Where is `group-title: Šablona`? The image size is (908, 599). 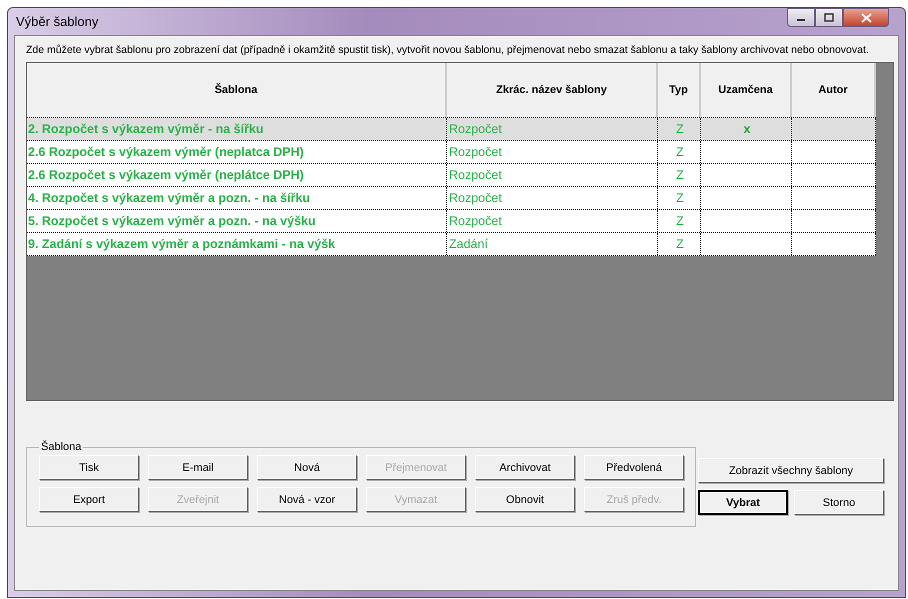
group-title: Šablona is located at coordinates (61, 447).